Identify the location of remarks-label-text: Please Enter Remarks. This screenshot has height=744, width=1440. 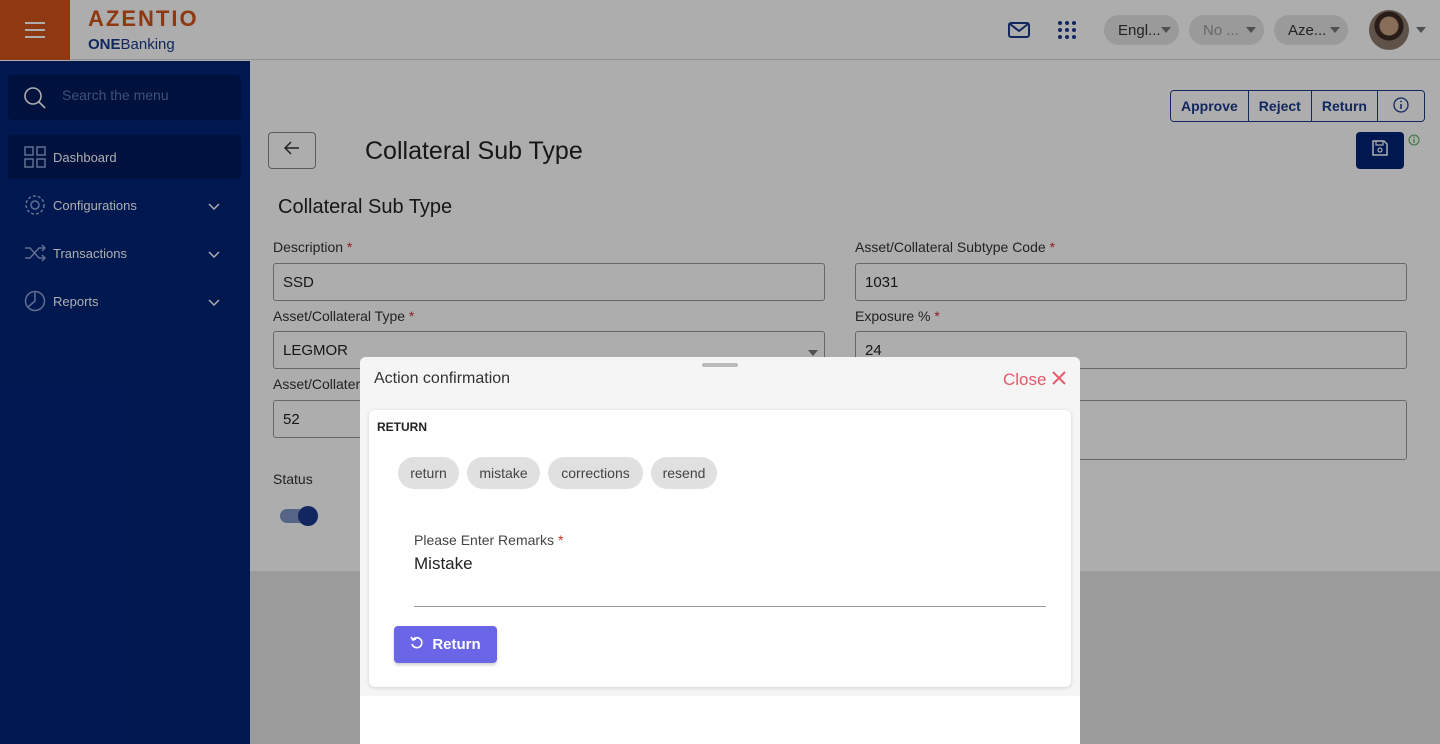
(484, 540).